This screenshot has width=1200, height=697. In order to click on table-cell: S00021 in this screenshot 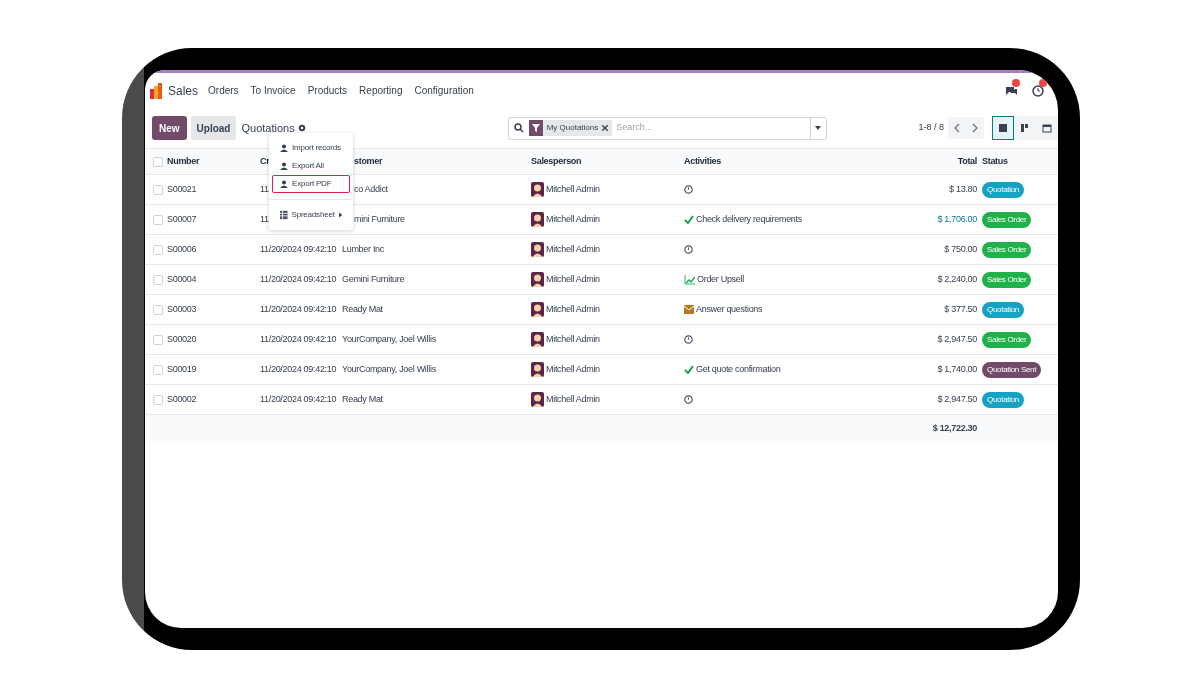, I will do `click(182, 188)`.